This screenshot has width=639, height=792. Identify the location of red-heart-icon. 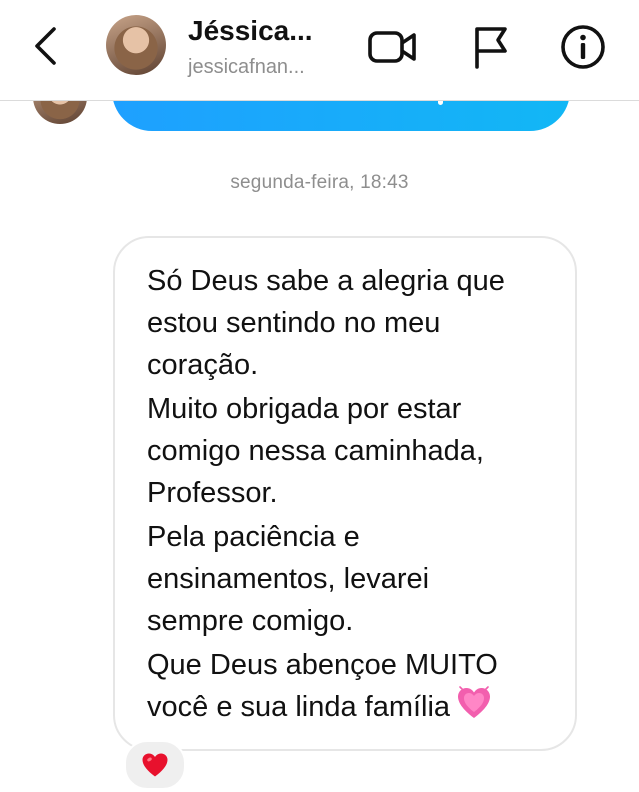
(155, 765).